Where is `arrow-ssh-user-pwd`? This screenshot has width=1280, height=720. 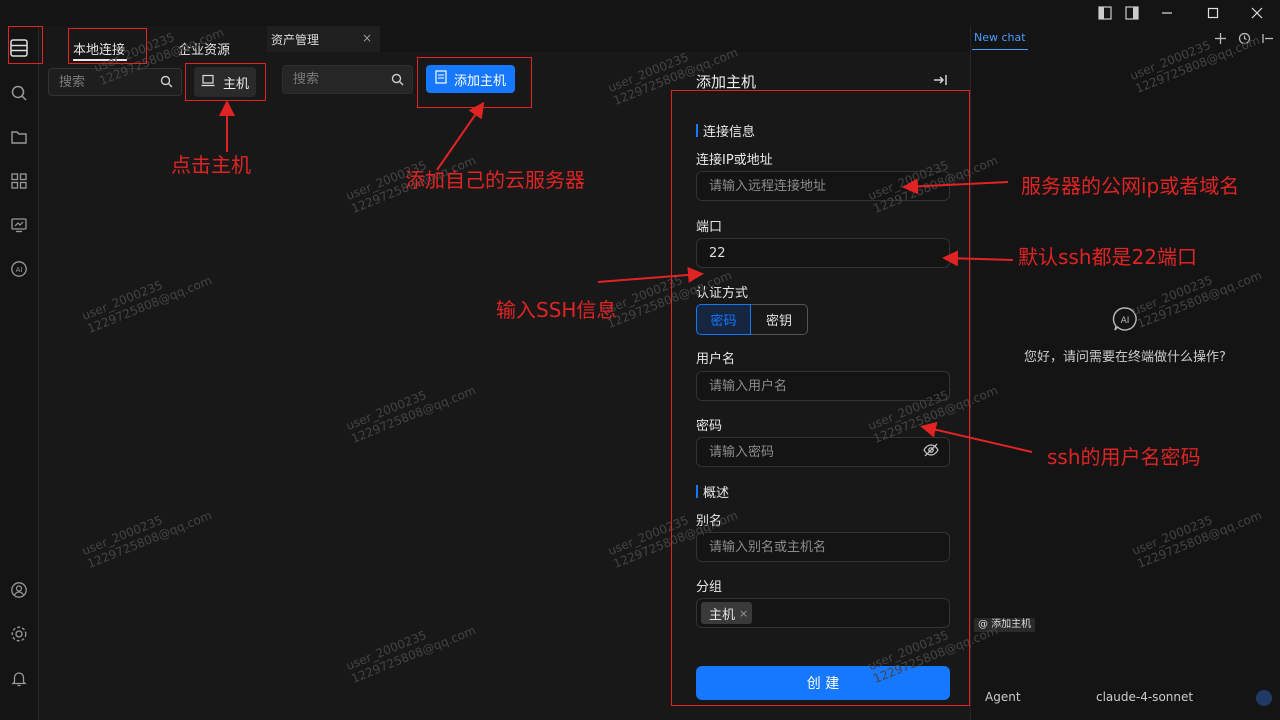
arrow-ssh-user-pwd is located at coordinates (976, 437).